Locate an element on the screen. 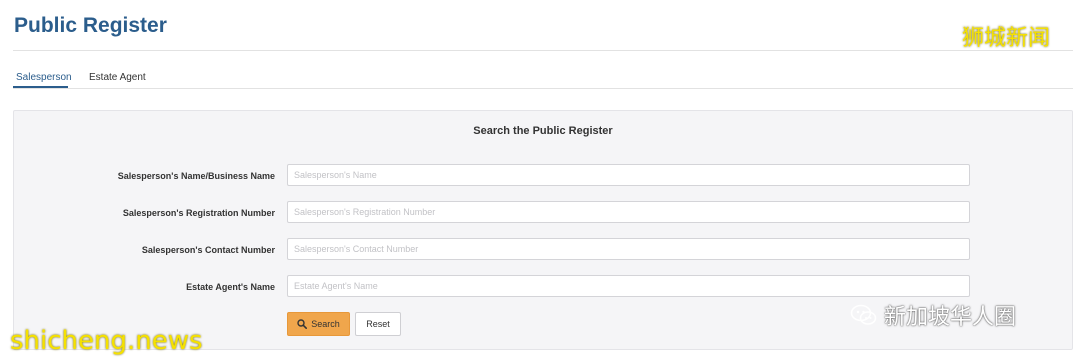 The image size is (1080, 361). salesperson-name-label: Salesperson's Name/Business Name is located at coordinates (196, 176).